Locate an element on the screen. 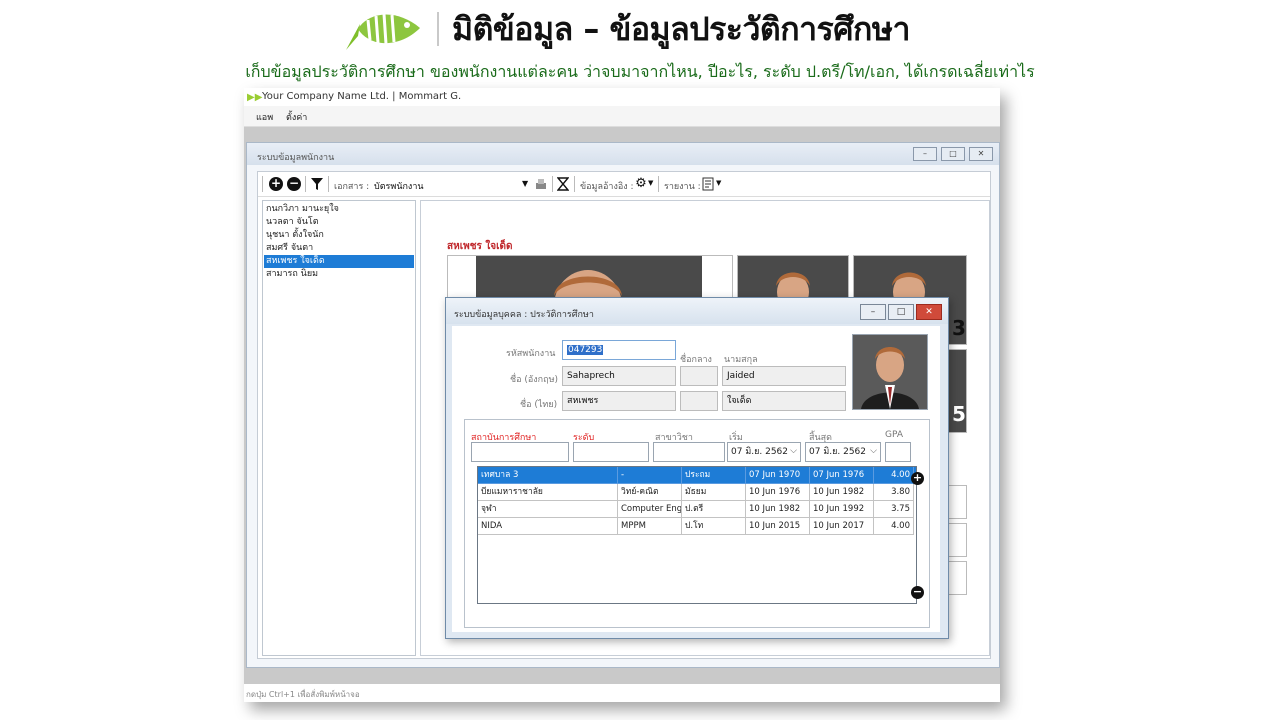  table-row: NIDA MPPM ป.โท 10 Jun 2015 10 Jun 2017 4.00 is located at coordinates (697, 526).